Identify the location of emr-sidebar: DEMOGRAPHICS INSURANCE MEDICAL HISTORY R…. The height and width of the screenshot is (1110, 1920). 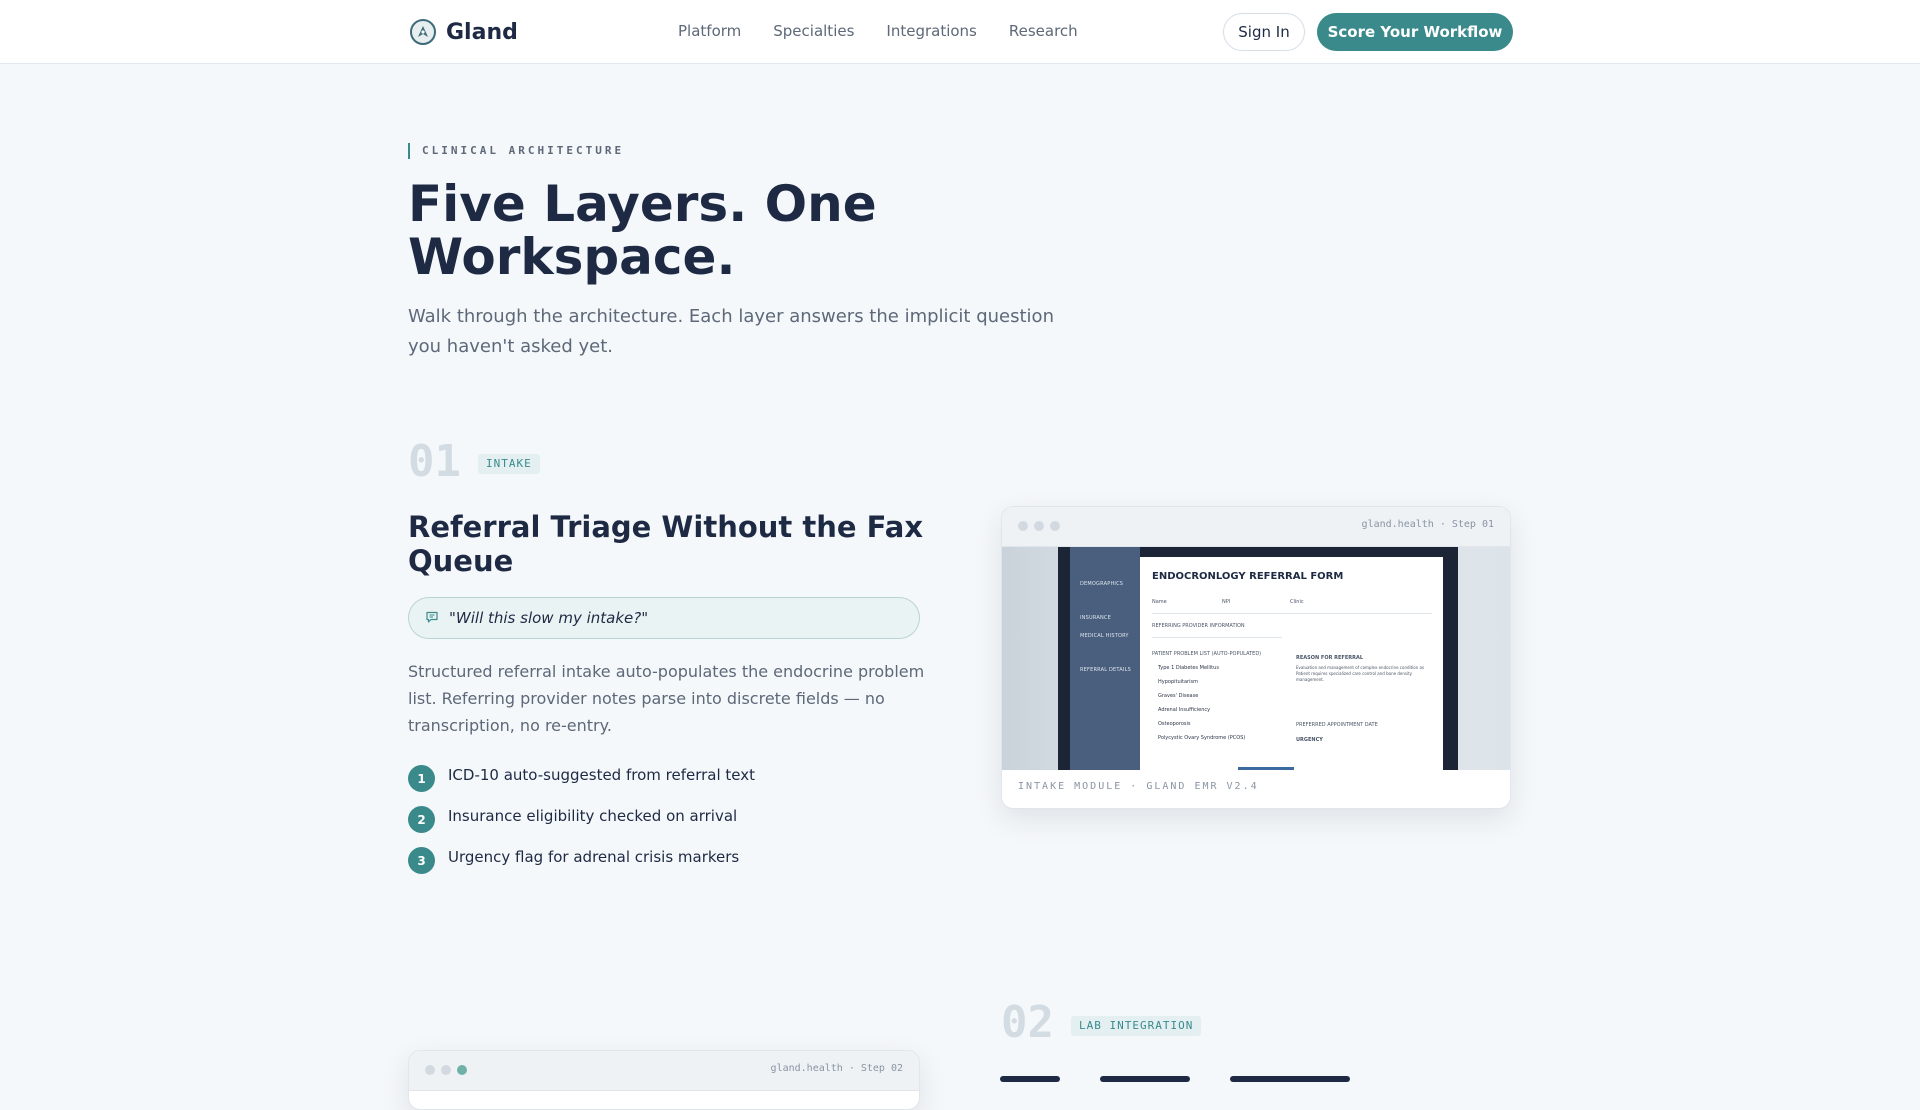
(1105, 658).